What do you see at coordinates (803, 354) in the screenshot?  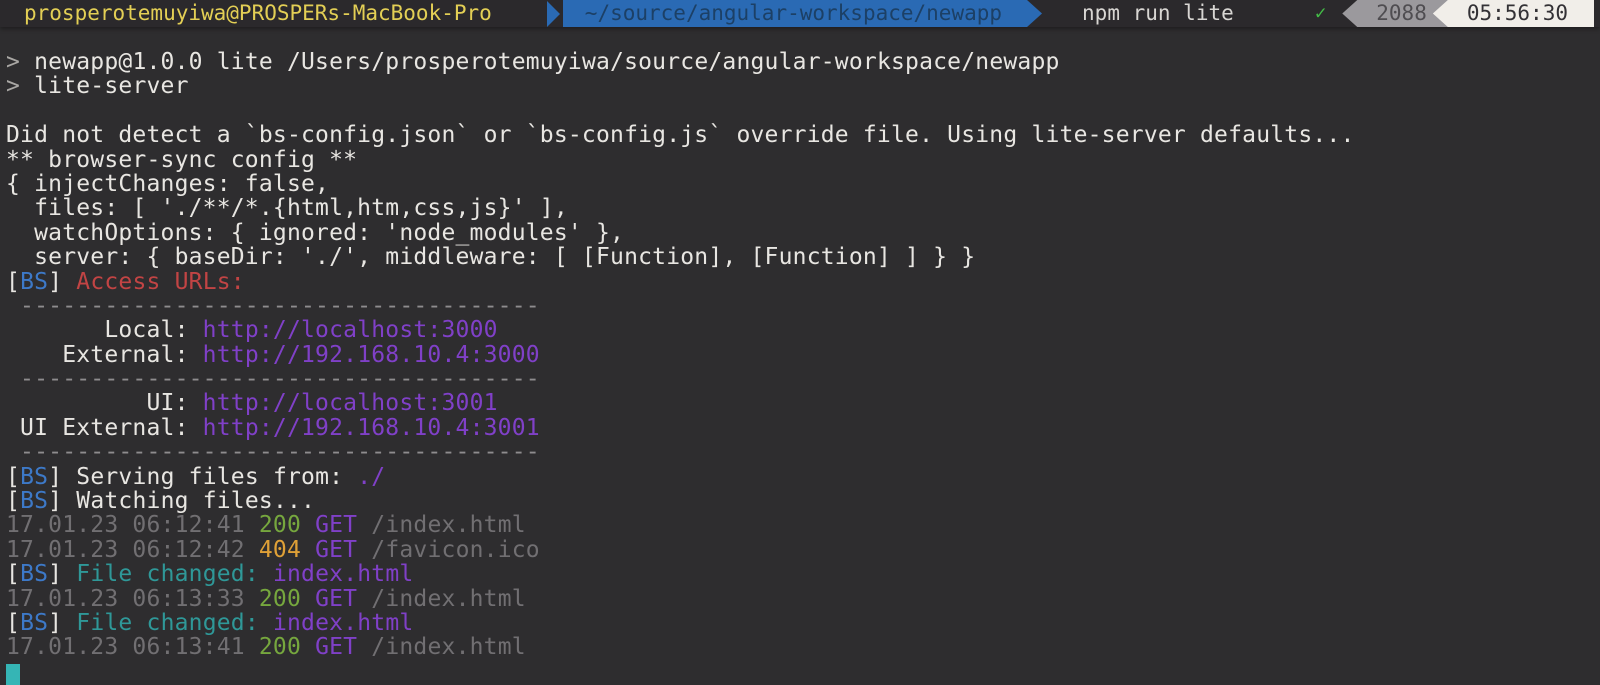 I see `terminal-line: External: http://192.168.10.4:3000` at bounding box center [803, 354].